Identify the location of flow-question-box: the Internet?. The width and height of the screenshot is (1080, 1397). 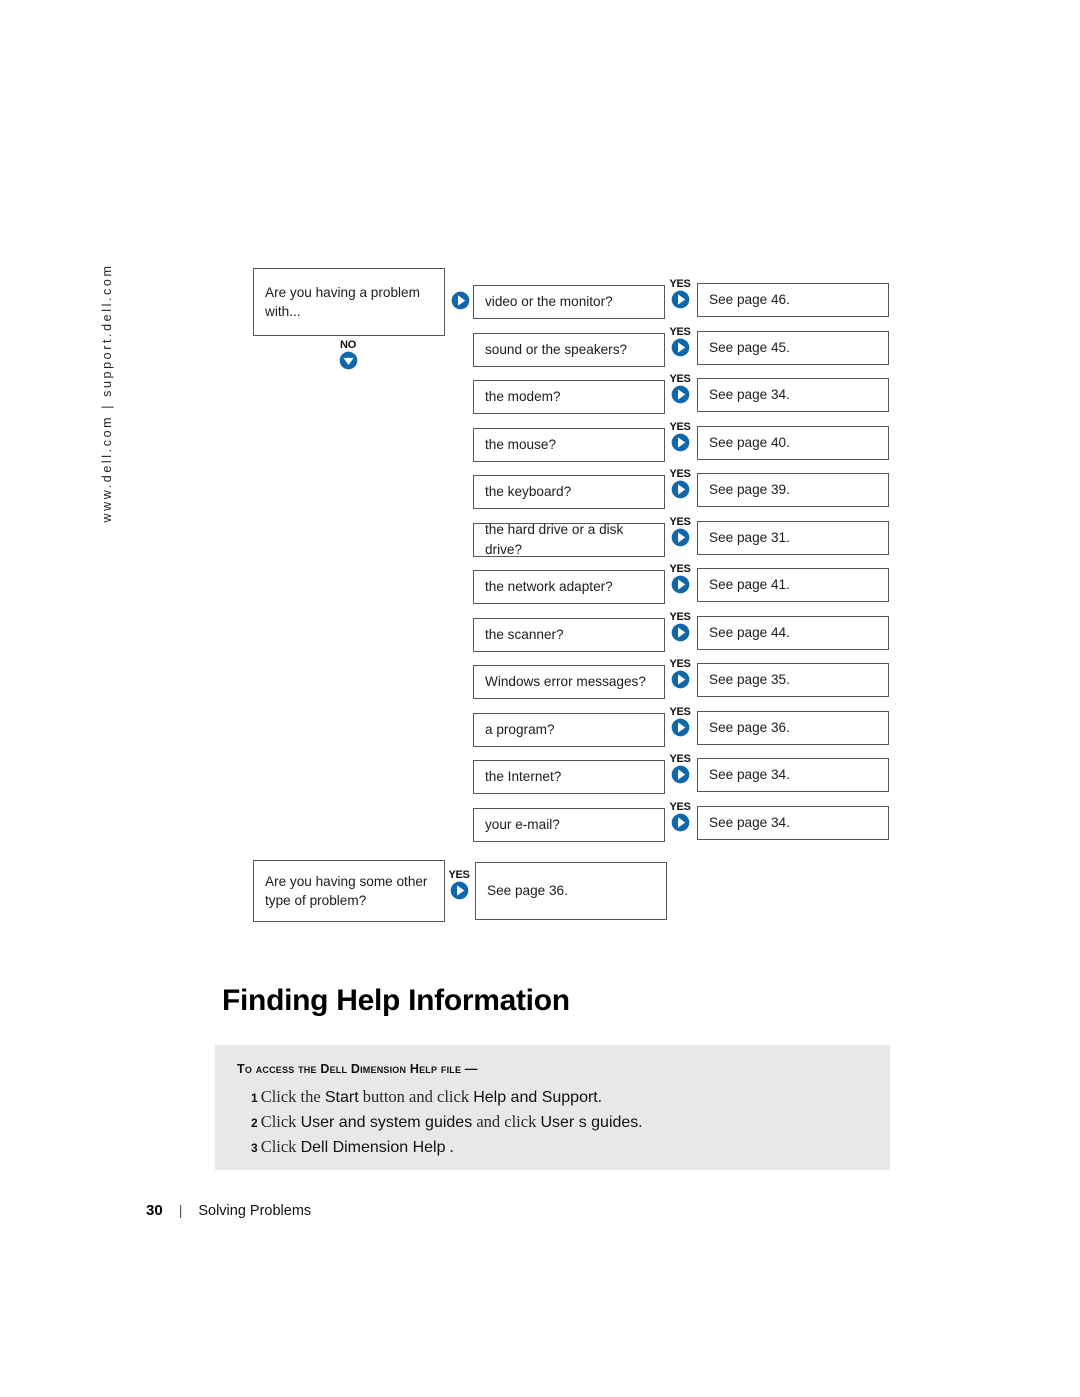
(569, 777).